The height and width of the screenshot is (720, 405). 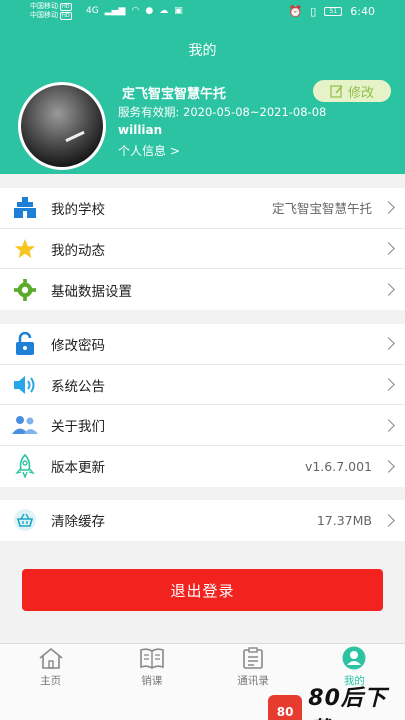 What do you see at coordinates (360, 93) in the screenshot?
I see `edit-label: 修改` at bounding box center [360, 93].